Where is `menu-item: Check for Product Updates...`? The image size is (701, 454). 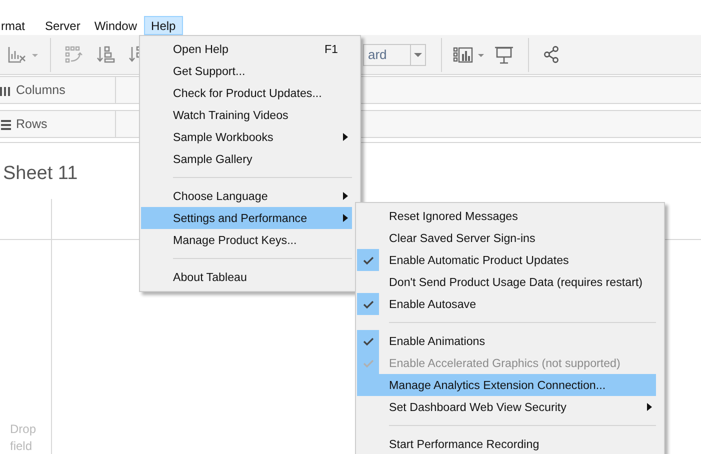
menu-item: Check for Product Updates... is located at coordinates (246, 93).